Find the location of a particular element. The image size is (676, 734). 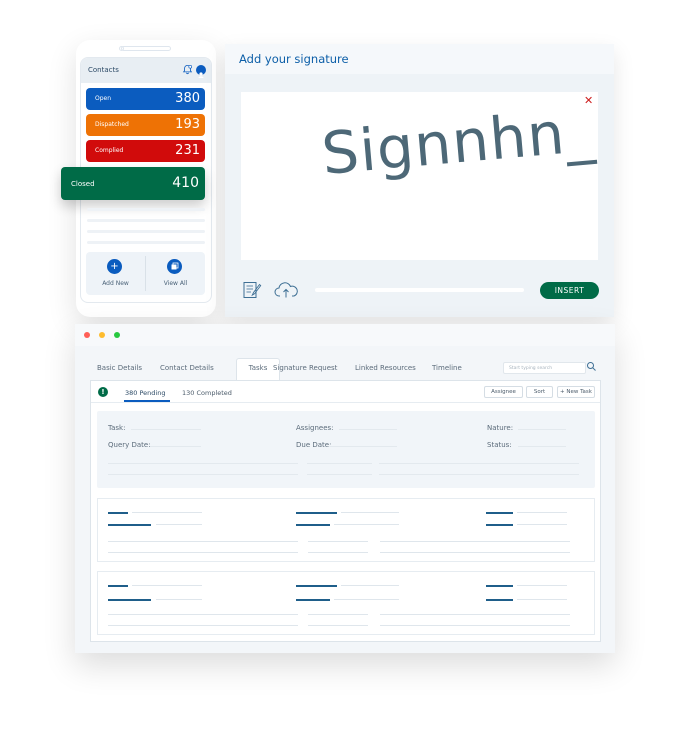

assignee-label: Assignee is located at coordinates (503, 392).